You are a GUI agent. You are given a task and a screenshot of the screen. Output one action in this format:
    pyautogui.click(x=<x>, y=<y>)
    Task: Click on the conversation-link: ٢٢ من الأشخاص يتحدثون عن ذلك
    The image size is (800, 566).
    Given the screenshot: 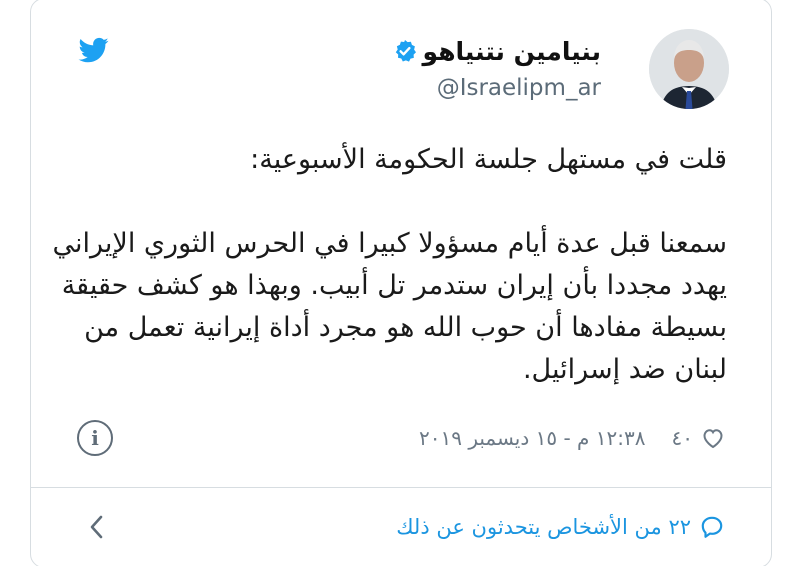 What is the action you would take?
    pyautogui.click(x=560, y=527)
    